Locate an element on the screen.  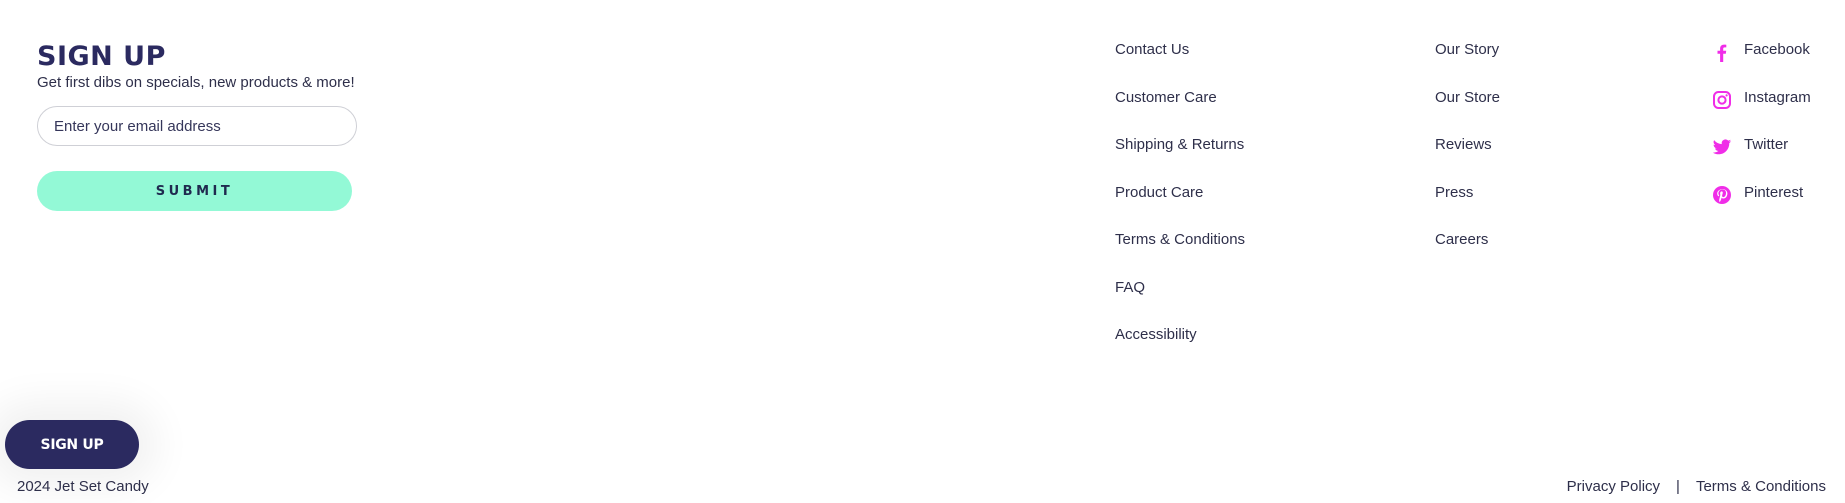
footer-link-item: Product Care is located at coordinates (1180, 208).